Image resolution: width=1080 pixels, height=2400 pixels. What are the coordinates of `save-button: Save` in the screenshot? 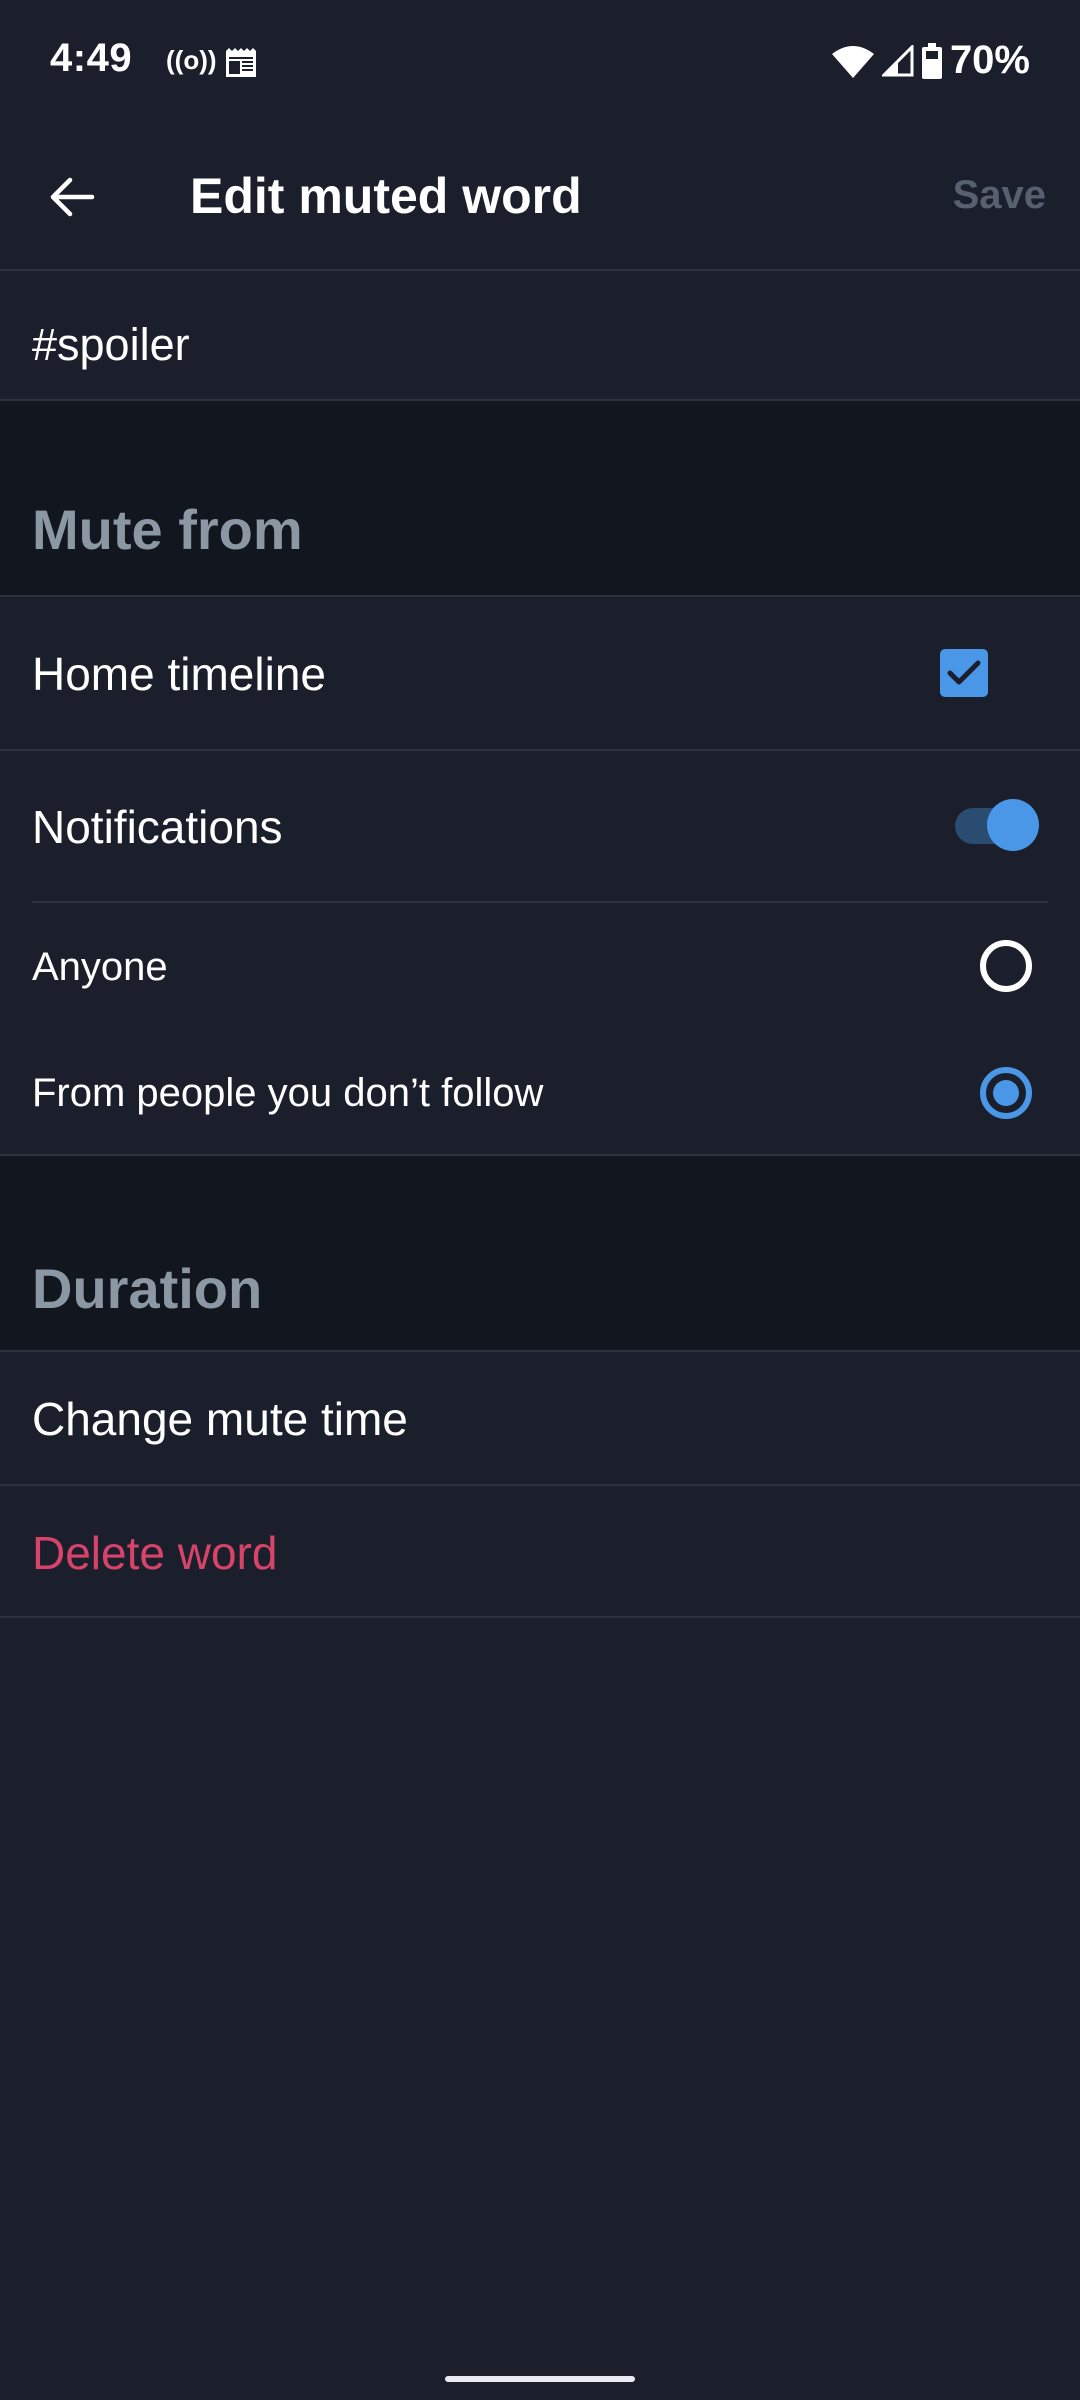 It's located at (999, 195).